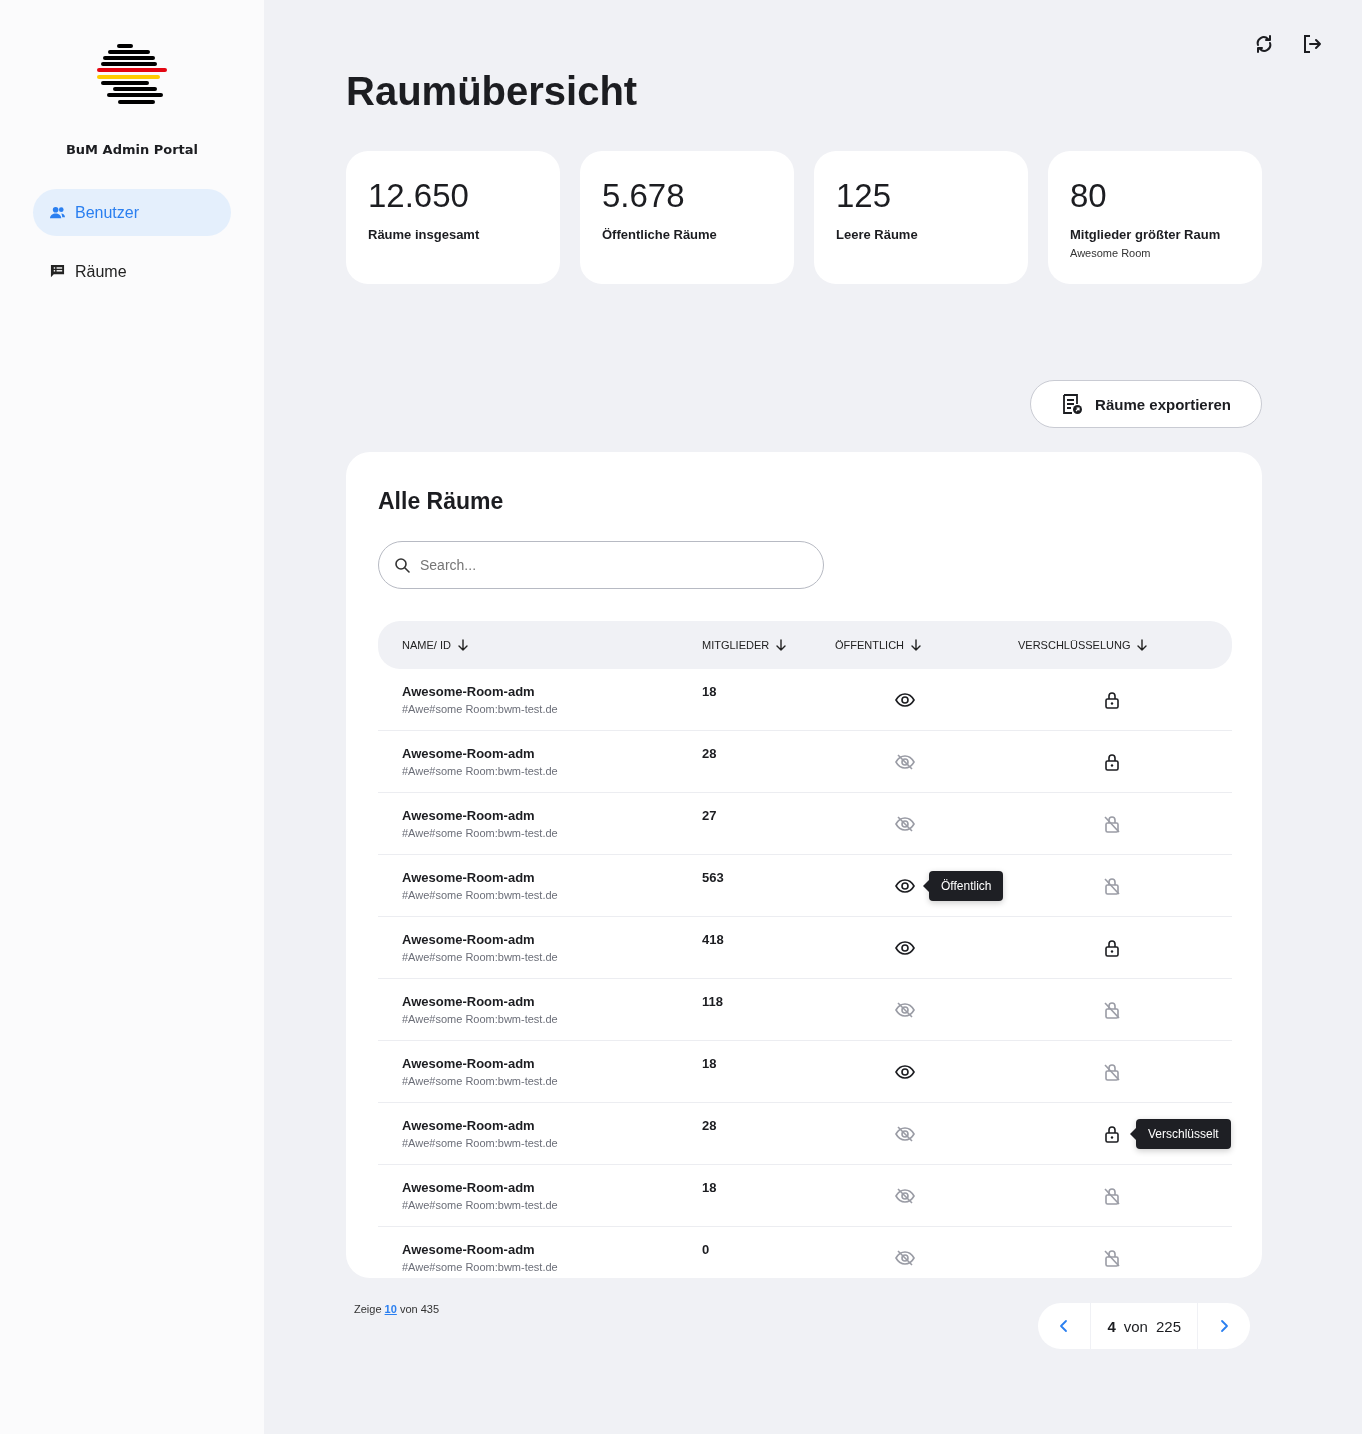 This screenshot has height=1434, width=1362. I want to click on nav-item: Räume, so click(132, 271).